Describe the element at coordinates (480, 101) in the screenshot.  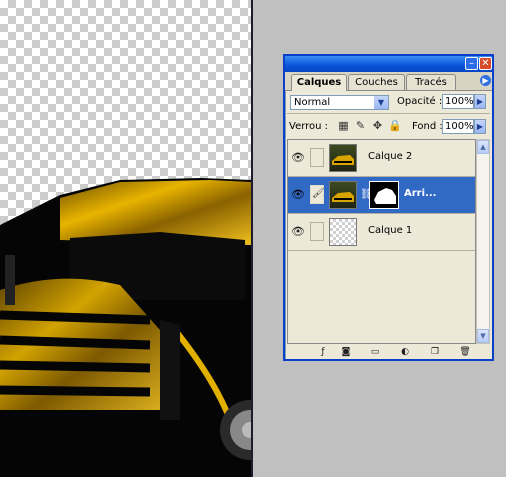
I see `opacity-arrow-icon: ▶` at that location.